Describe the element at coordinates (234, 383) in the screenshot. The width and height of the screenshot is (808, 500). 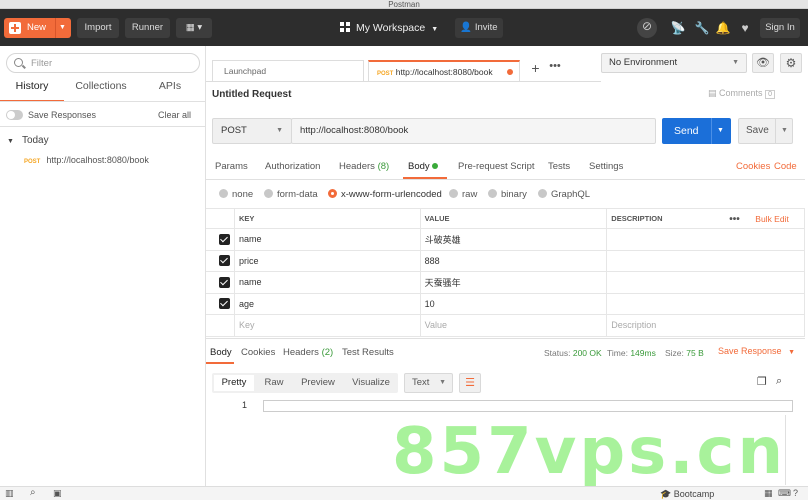
I see `view-pretty: Pretty` at that location.